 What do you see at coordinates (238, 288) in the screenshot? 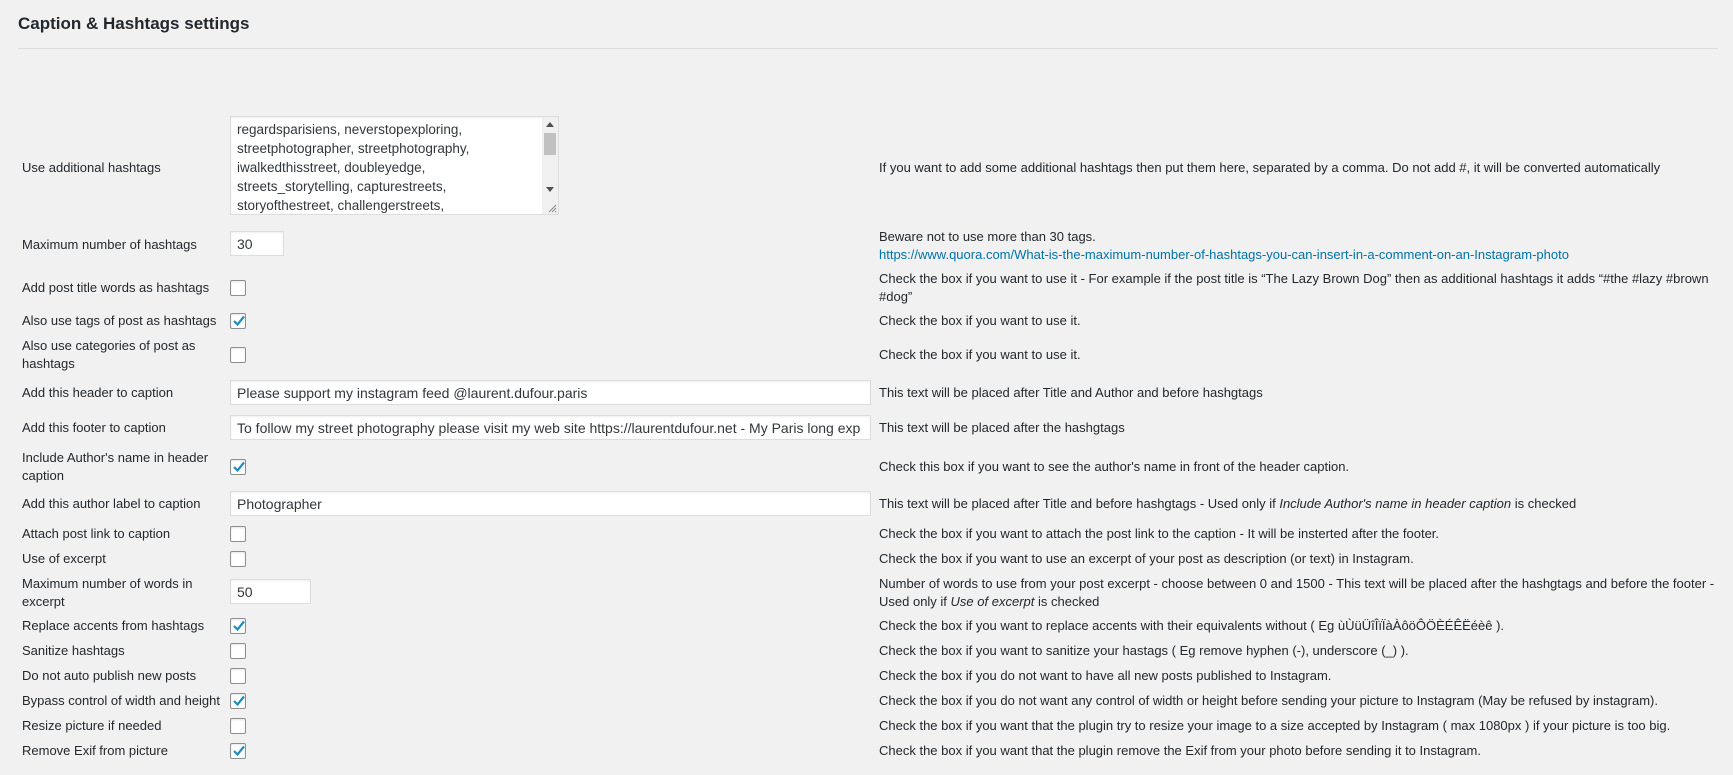
I see `post-title-words-checkbox` at bounding box center [238, 288].